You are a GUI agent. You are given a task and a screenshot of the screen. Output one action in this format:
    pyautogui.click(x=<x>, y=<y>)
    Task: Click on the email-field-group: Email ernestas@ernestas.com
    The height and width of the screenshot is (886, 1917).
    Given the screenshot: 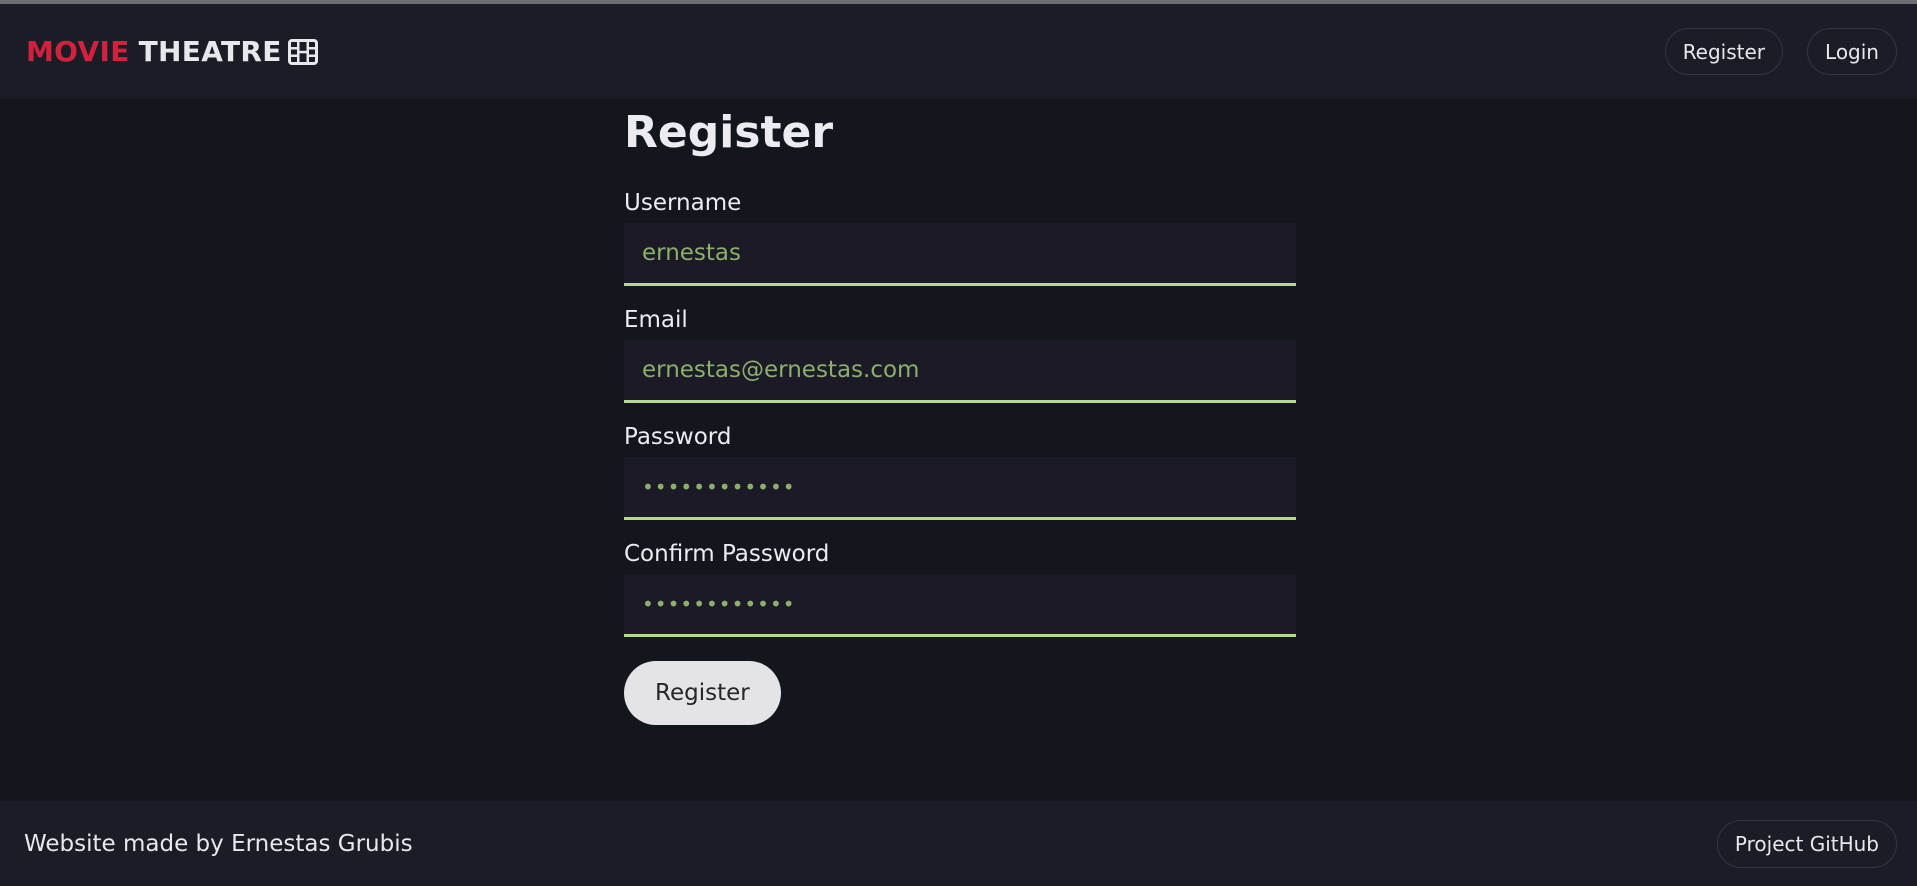 What is the action you would take?
    pyautogui.click(x=960, y=354)
    